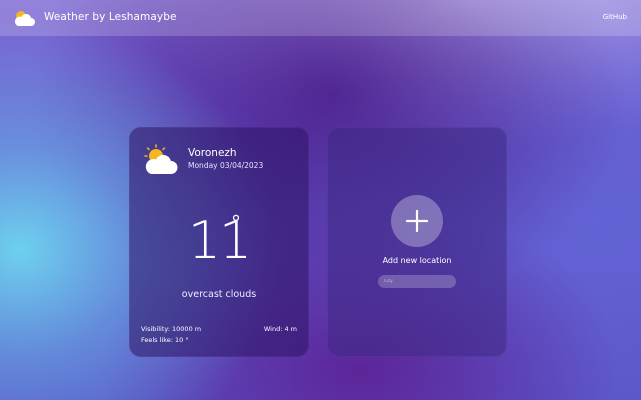 The width and height of the screenshot is (641, 400). I want to click on wind-value: Wind: 4 m, so click(280, 329).